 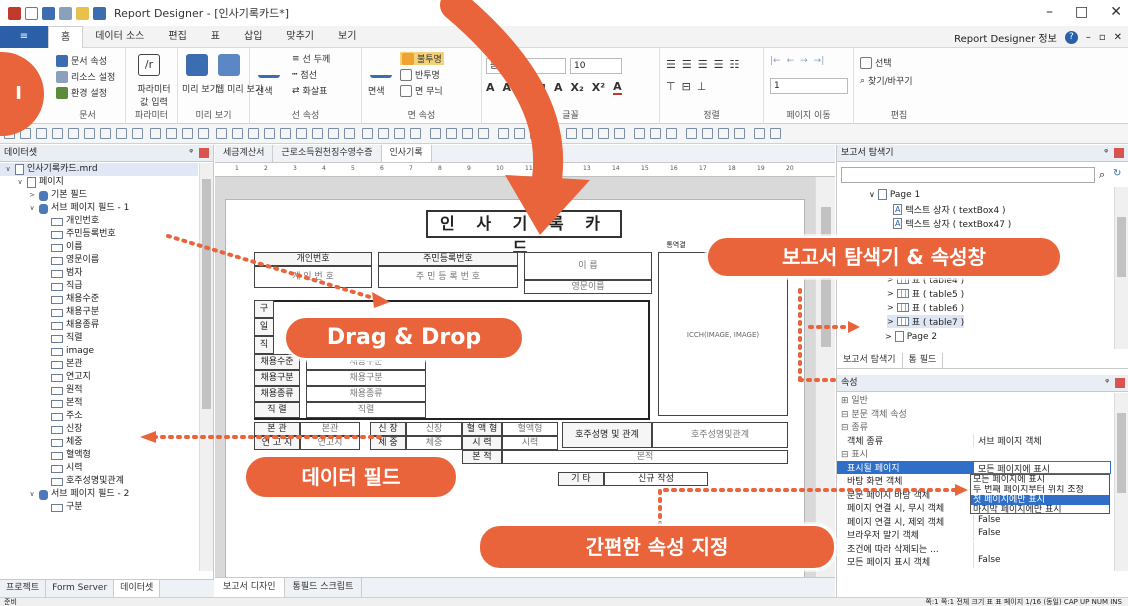 I want to click on dropdown-option: 두 번째 페이지부터 위치 조정, so click(x=1040, y=490).